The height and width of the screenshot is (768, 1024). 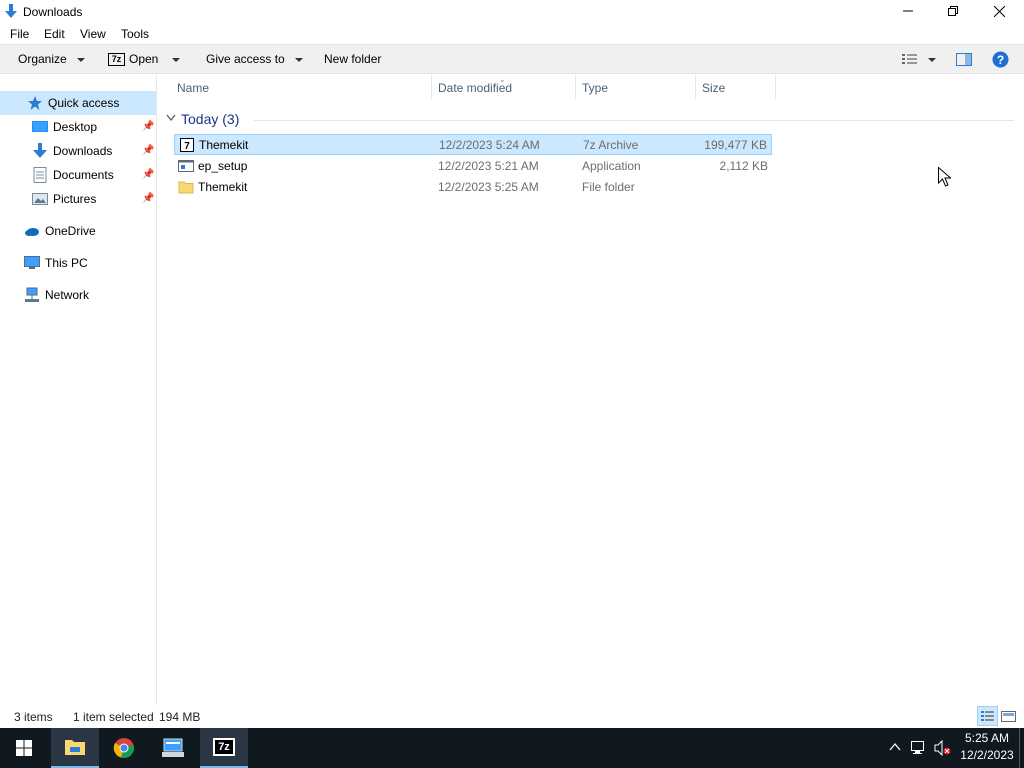 I want to click on close-button, so click(x=999, y=11).